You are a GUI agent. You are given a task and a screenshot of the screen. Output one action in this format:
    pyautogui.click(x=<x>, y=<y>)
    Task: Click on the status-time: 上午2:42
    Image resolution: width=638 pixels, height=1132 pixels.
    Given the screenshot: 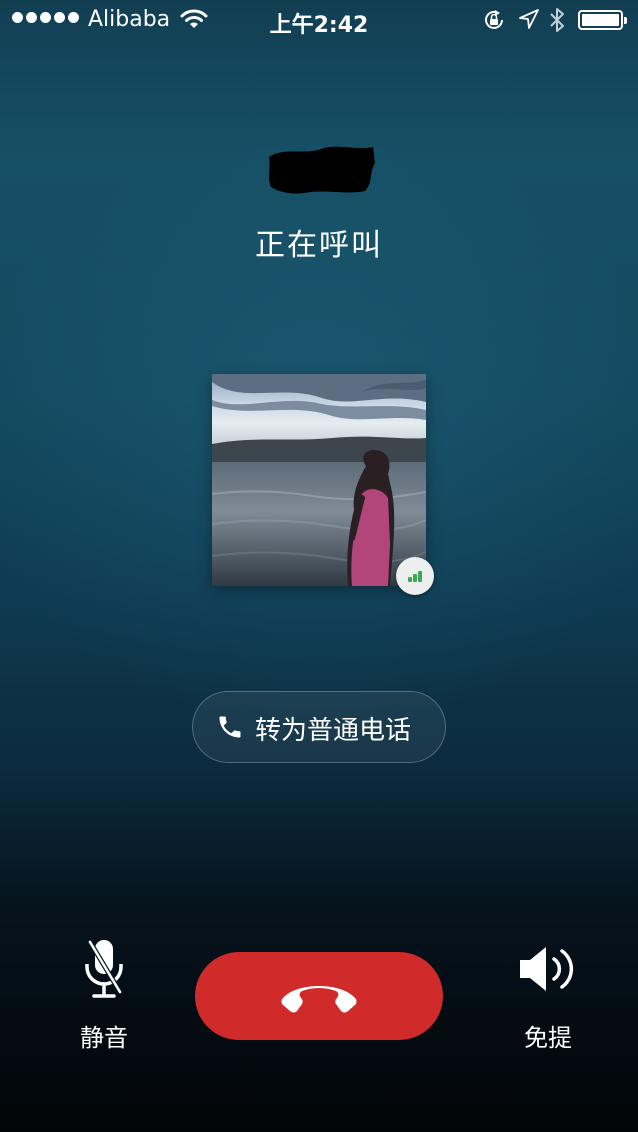 What is the action you would take?
    pyautogui.click(x=319, y=25)
    